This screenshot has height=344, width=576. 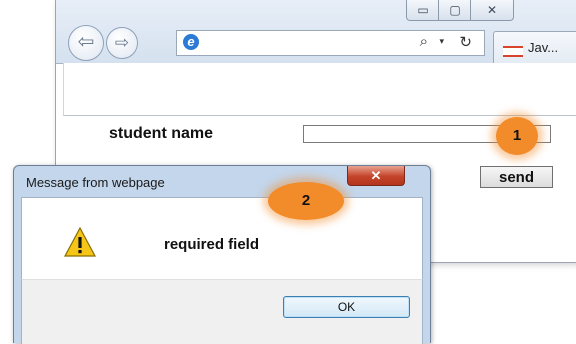 I want to click on dialog-message: required field, so click(x=212, y=244).